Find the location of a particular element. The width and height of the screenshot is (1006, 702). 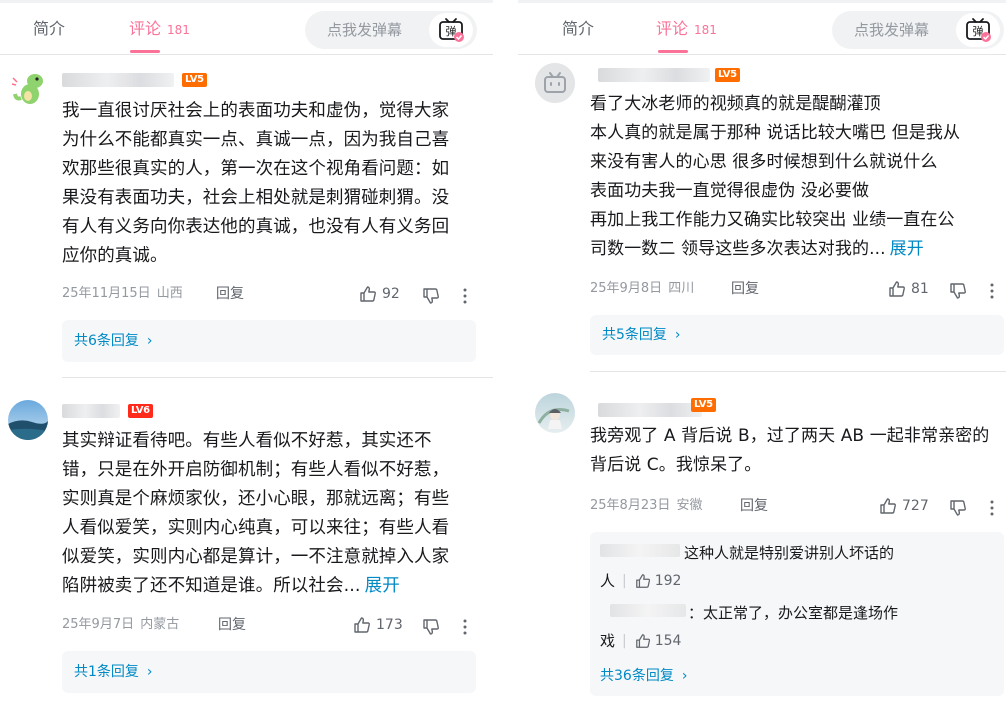

replies-box: 共1条回复 › is located at coordinates (269, 672).